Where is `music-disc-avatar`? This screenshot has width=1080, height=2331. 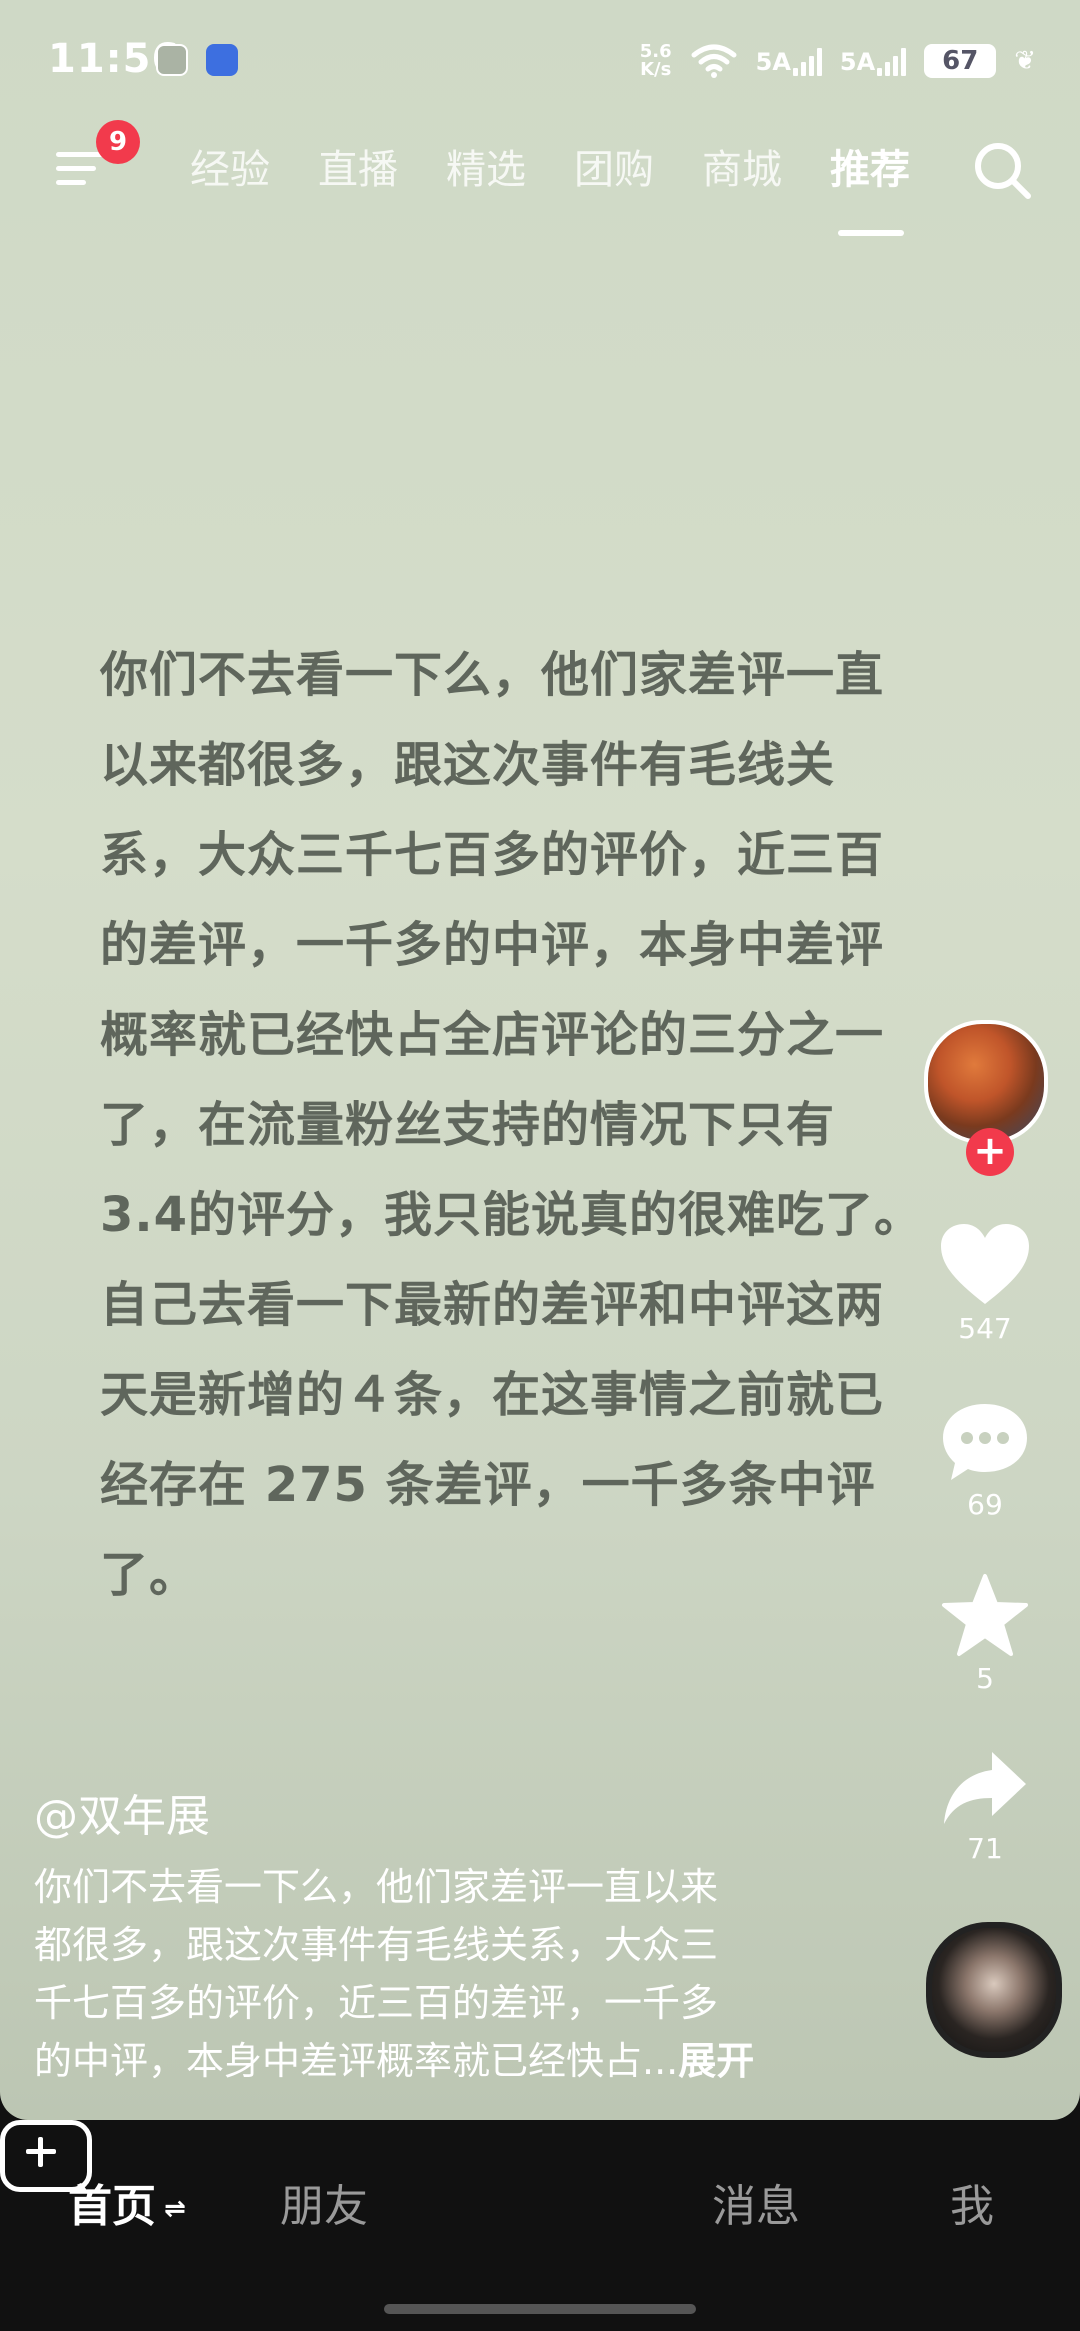 music-disc-avatar is located at coordinates (994, 1990).